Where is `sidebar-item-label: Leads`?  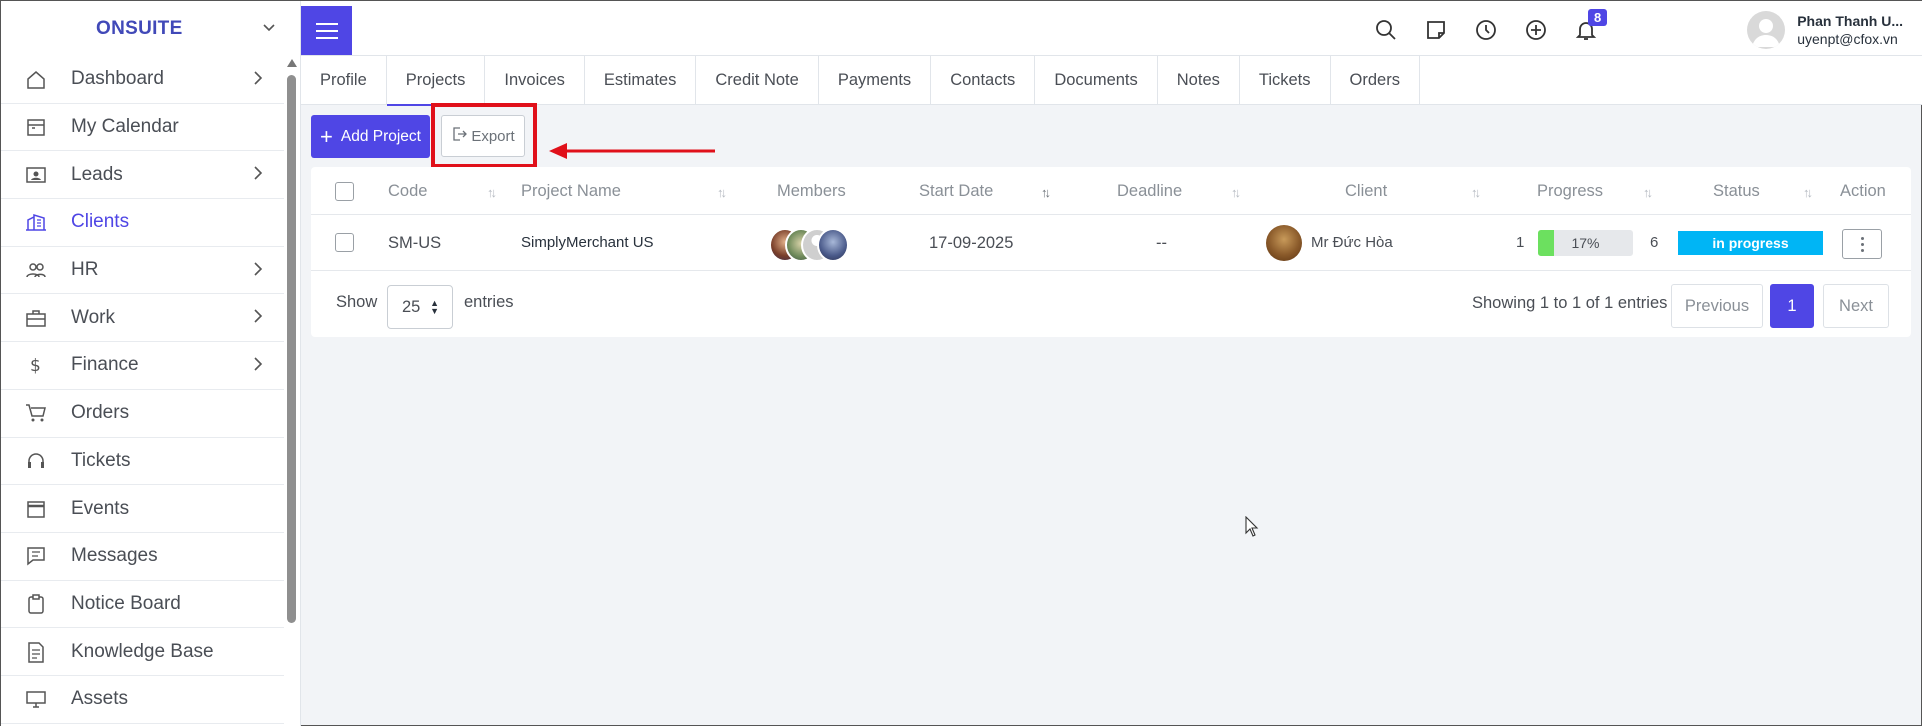 sidebar-item-label: Leads is located at coordinates (97, 174).